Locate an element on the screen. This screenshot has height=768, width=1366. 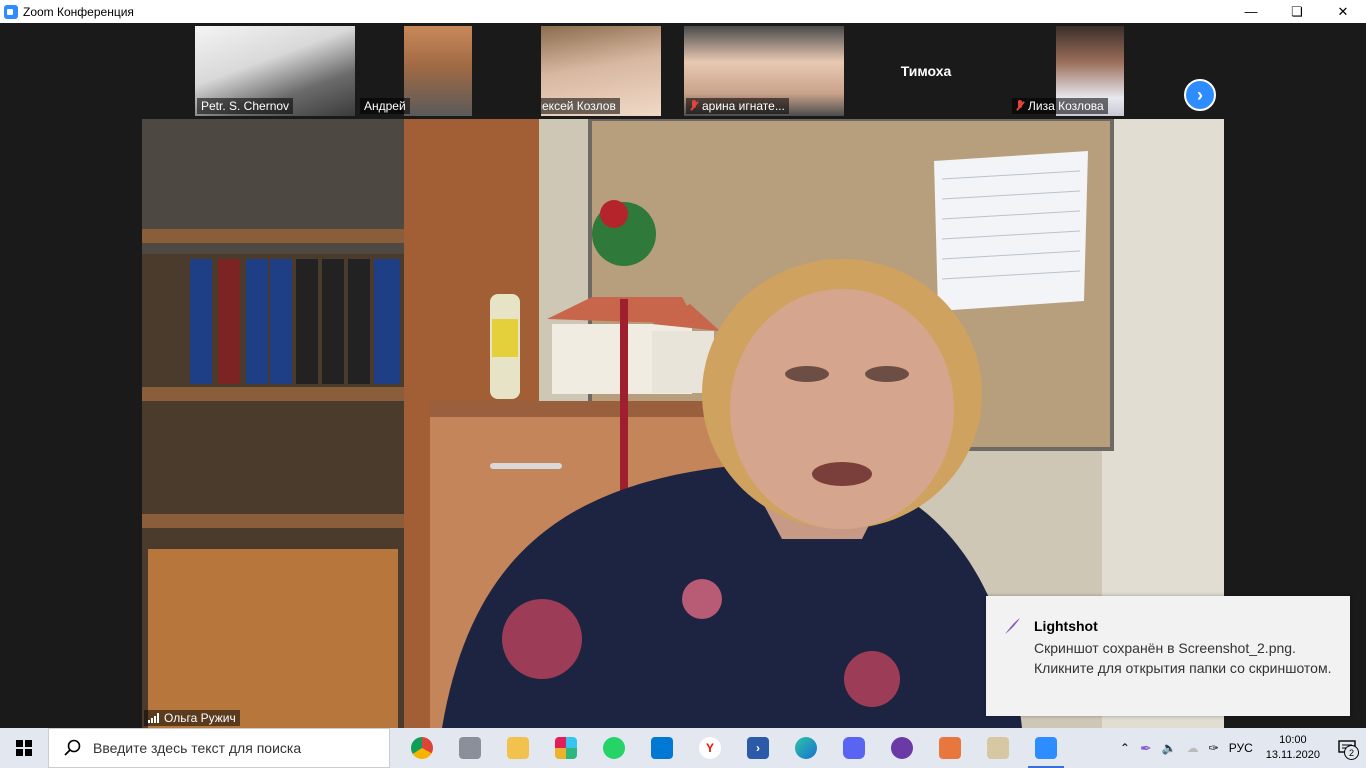
chevron-up-icon: ⌃ is located at coordinates (1124, 748).